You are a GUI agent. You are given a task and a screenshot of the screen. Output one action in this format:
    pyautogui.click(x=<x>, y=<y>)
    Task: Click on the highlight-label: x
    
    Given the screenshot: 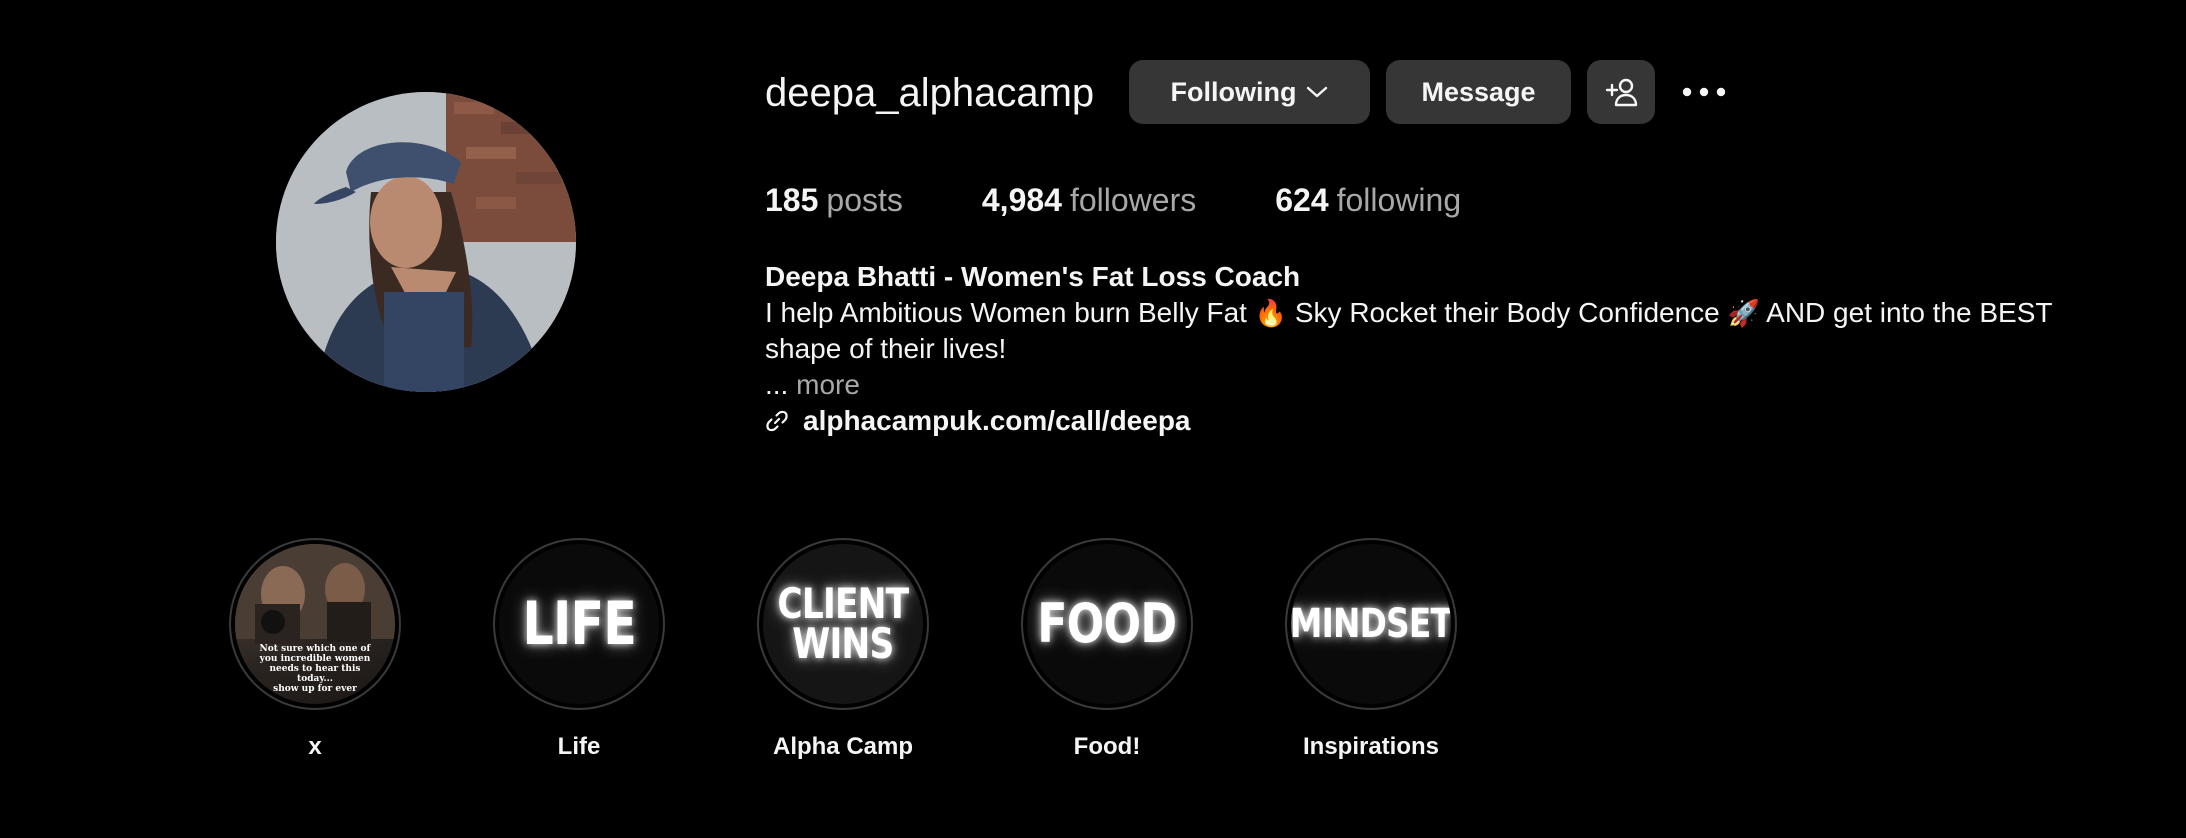 What is the action you would take?
    pyautogui.click(x=315, y=746)
    